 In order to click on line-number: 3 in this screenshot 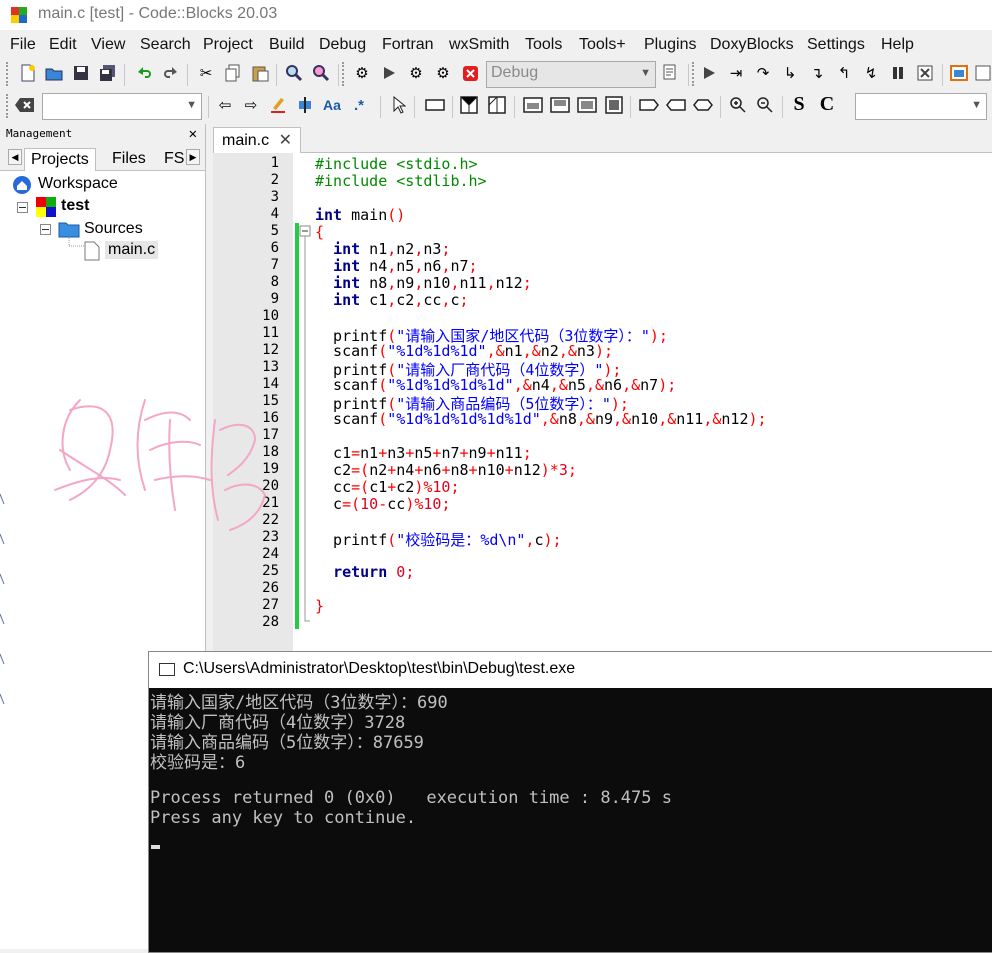, I will do `click(274, 197)`.